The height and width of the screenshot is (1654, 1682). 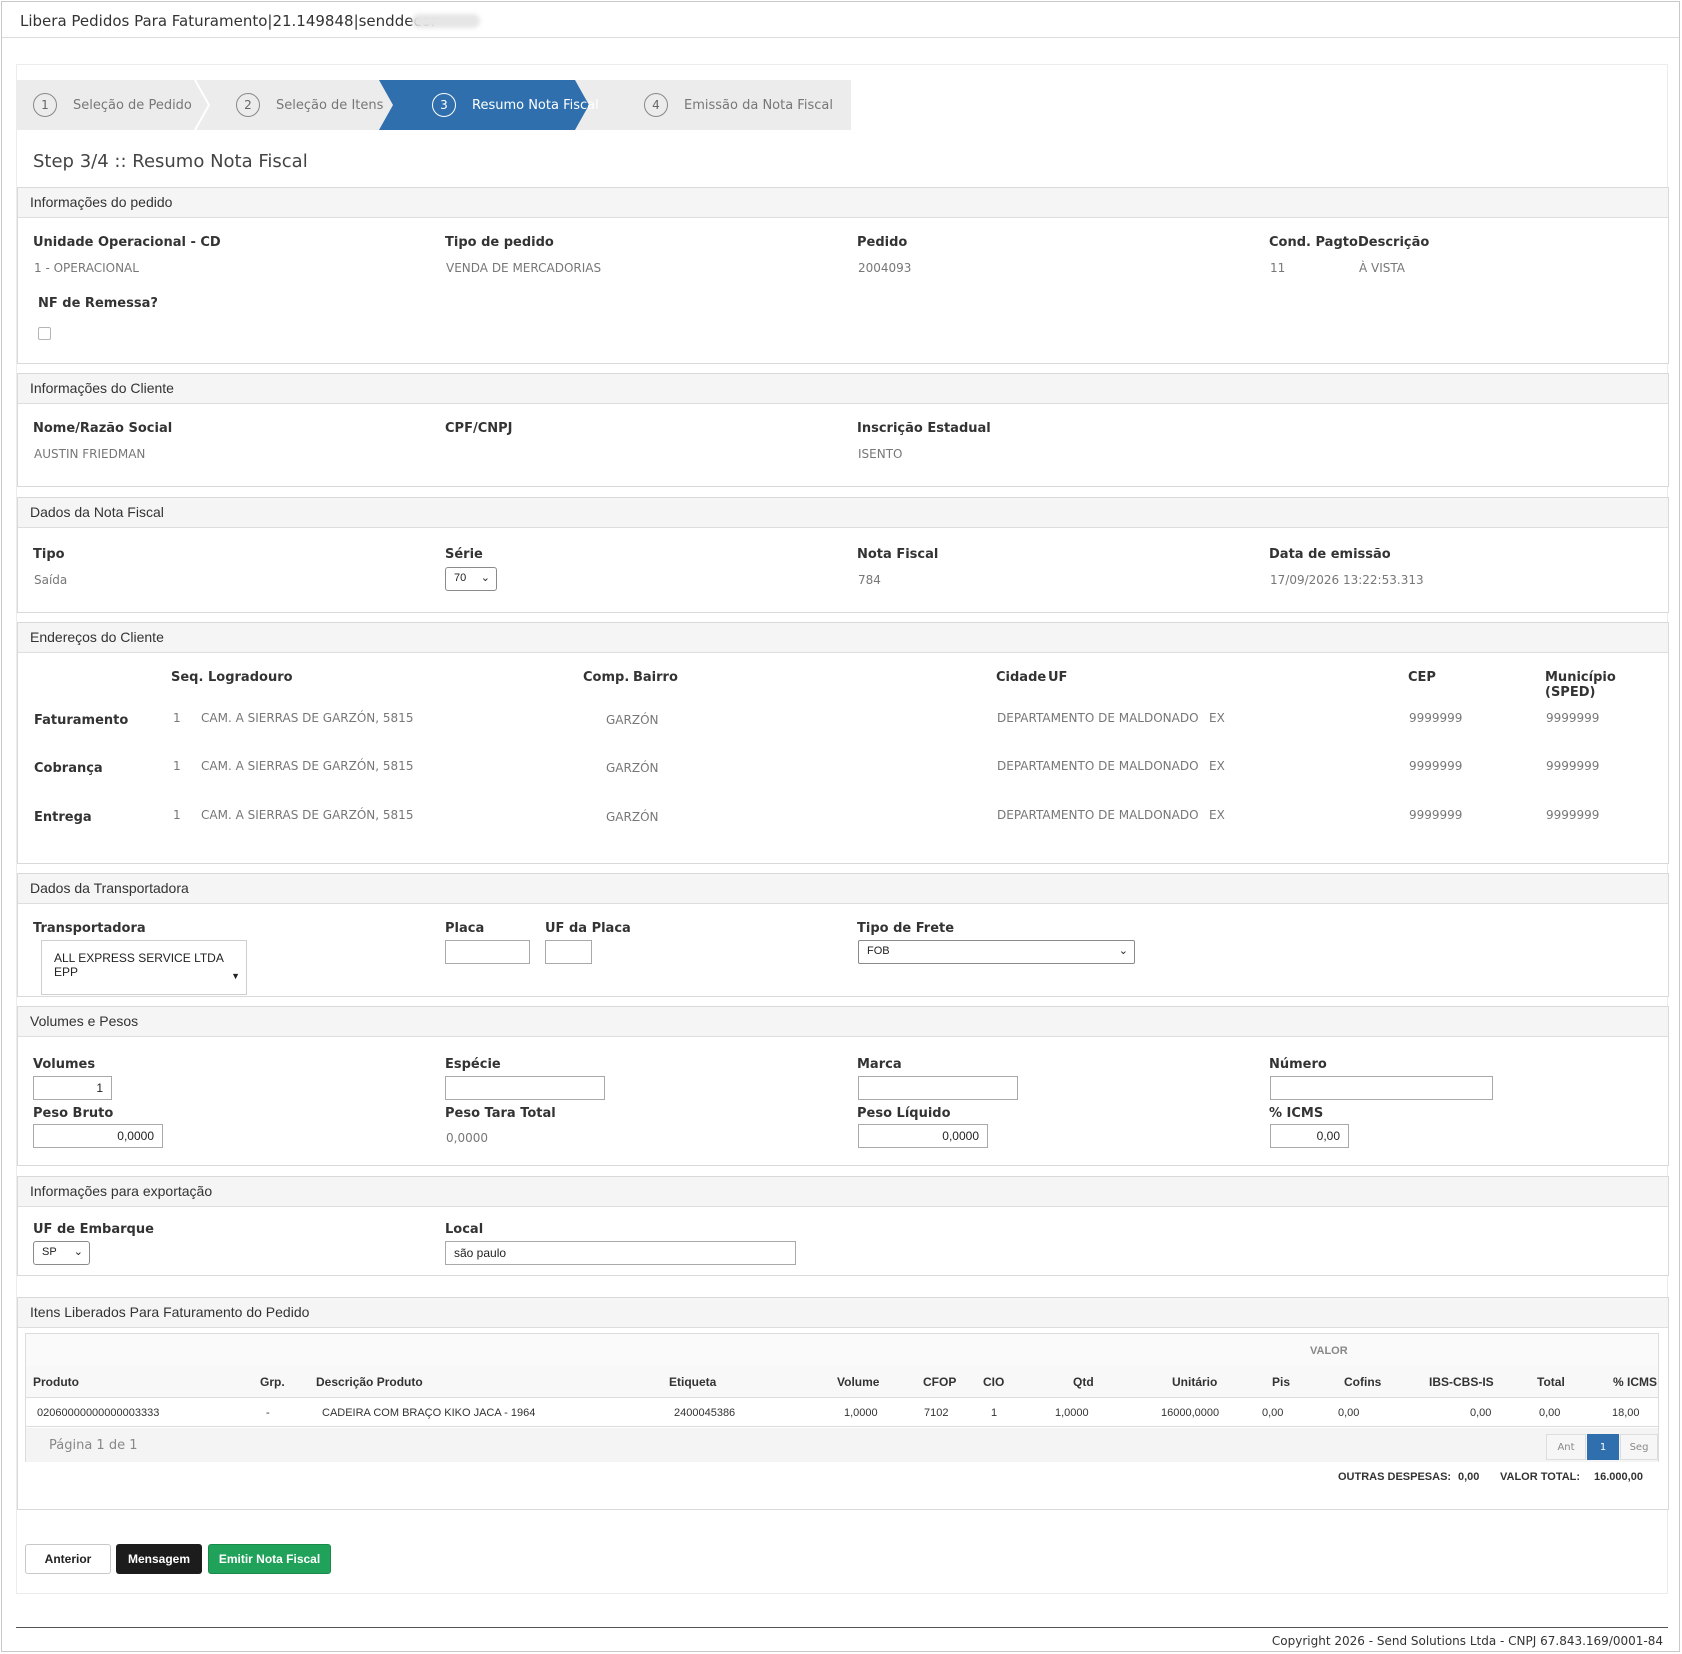 What do you see at coordinates (1540, 1477) in the screenshot?
I see `valor-total-label: VALOR TOTAL:` at bounding box center [1540, 1477].